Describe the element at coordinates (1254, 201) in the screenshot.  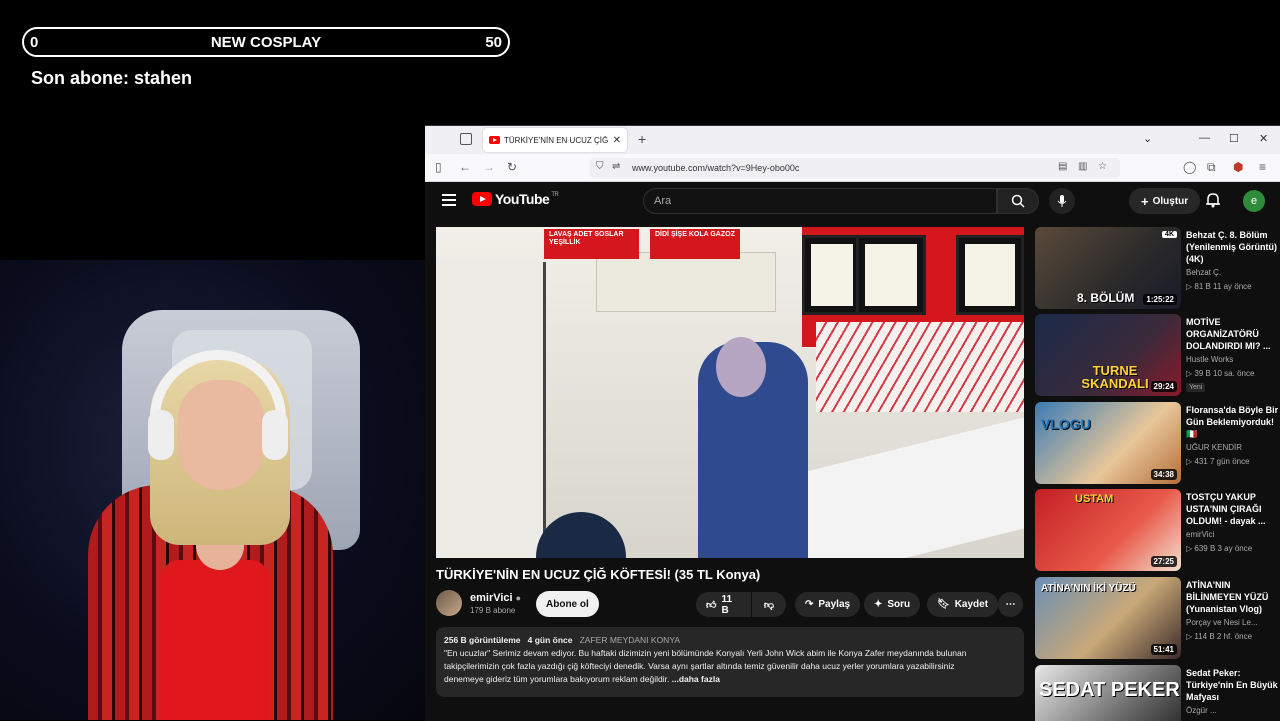
I see `account-avatar: e` at that location.